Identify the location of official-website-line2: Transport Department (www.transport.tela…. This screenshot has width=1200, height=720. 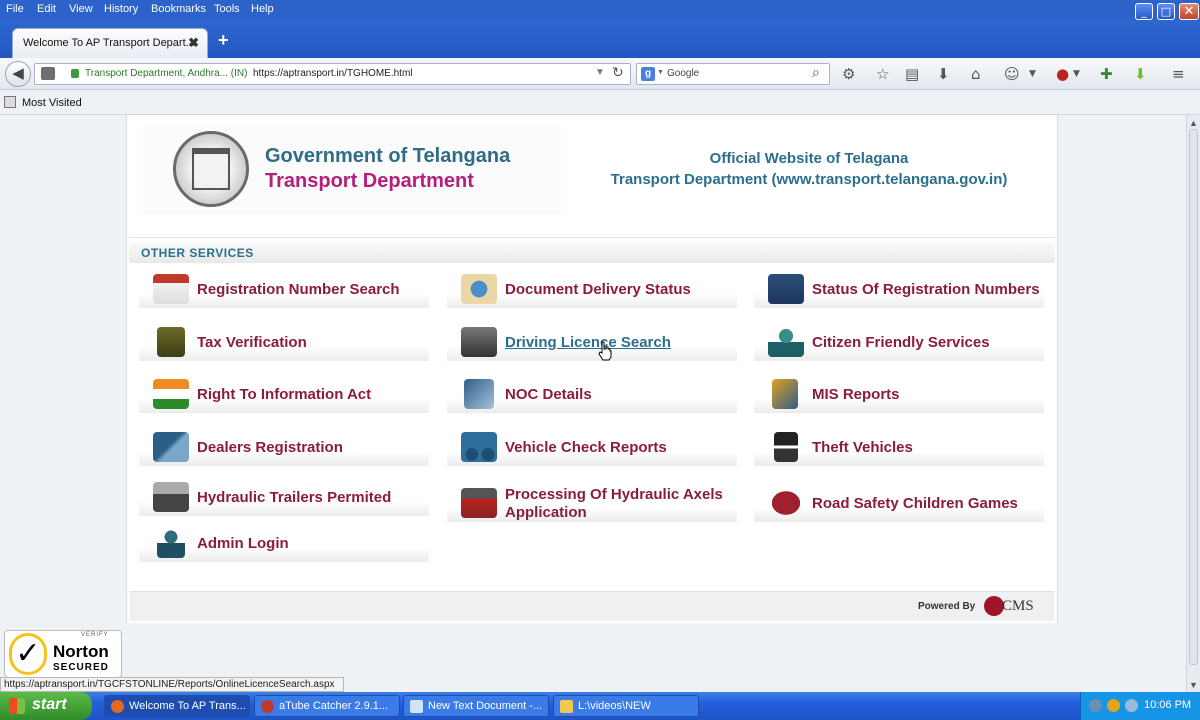
(809, 179).